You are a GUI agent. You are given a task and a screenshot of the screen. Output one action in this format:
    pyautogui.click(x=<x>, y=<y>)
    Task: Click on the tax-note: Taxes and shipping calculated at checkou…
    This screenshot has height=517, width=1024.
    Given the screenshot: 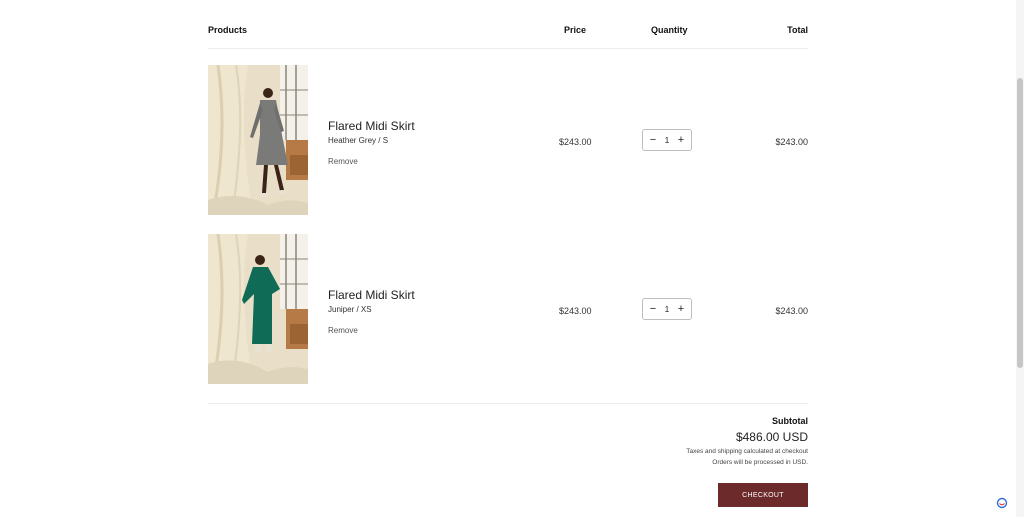 What is the action you would take?
    pyautogui.click(x=747, y=451)
    